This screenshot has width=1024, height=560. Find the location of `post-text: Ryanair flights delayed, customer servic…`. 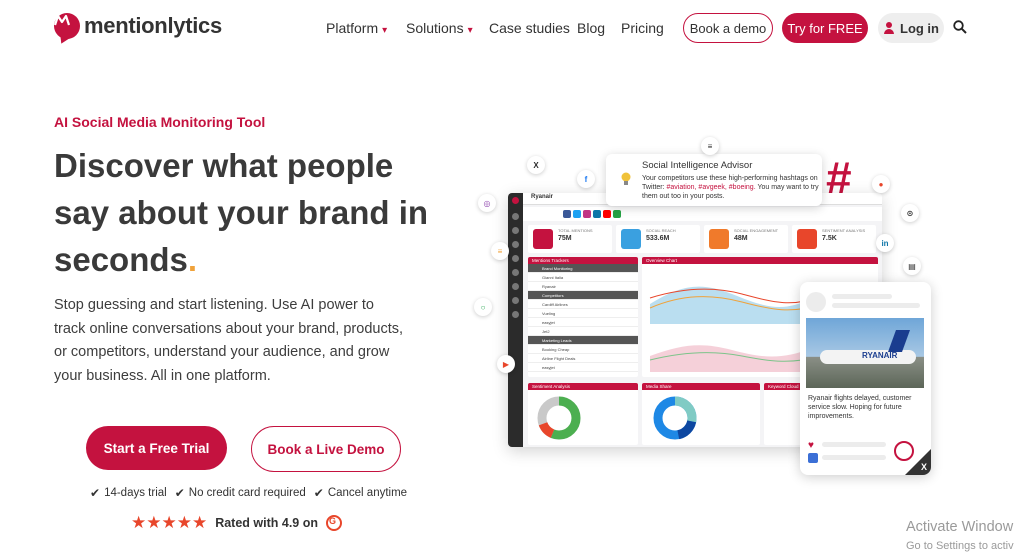

post-text: Ryanair flights delayed, customer servic… is located at coordinates (860, 407).